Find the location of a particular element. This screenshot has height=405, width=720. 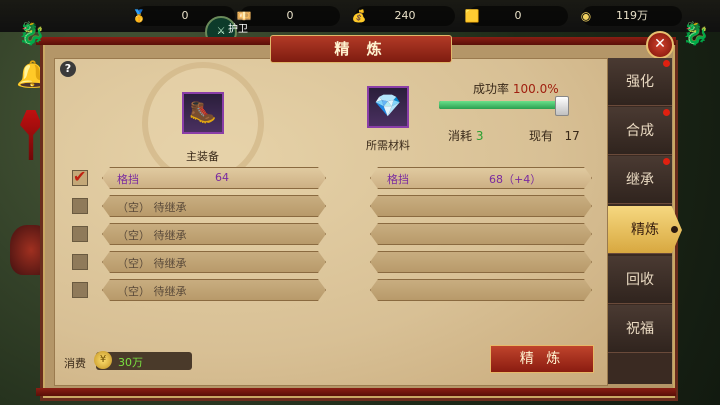

tab-label: 精炼 is located at coordinates (645, 230).